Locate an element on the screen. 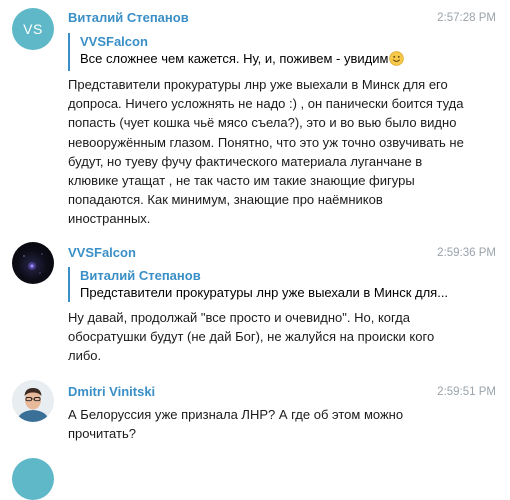 This screenshot has width=510, height=500. message-author: Dmitri Vinitski is located at coordinates (111, 391).